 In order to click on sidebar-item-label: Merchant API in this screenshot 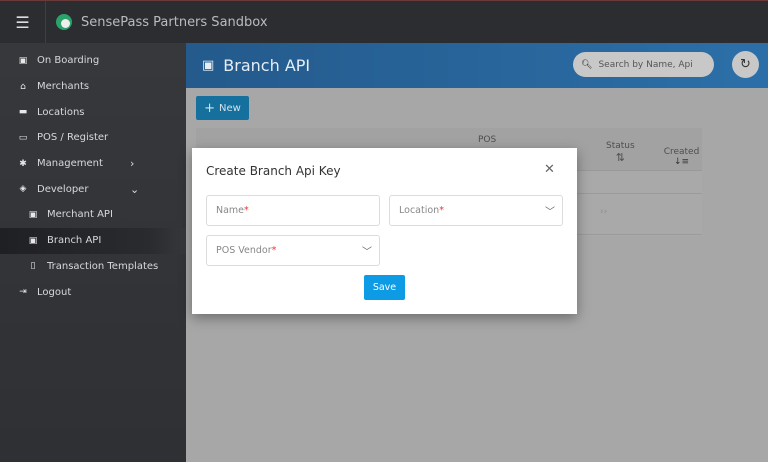, I will do `click(80, 215)`.